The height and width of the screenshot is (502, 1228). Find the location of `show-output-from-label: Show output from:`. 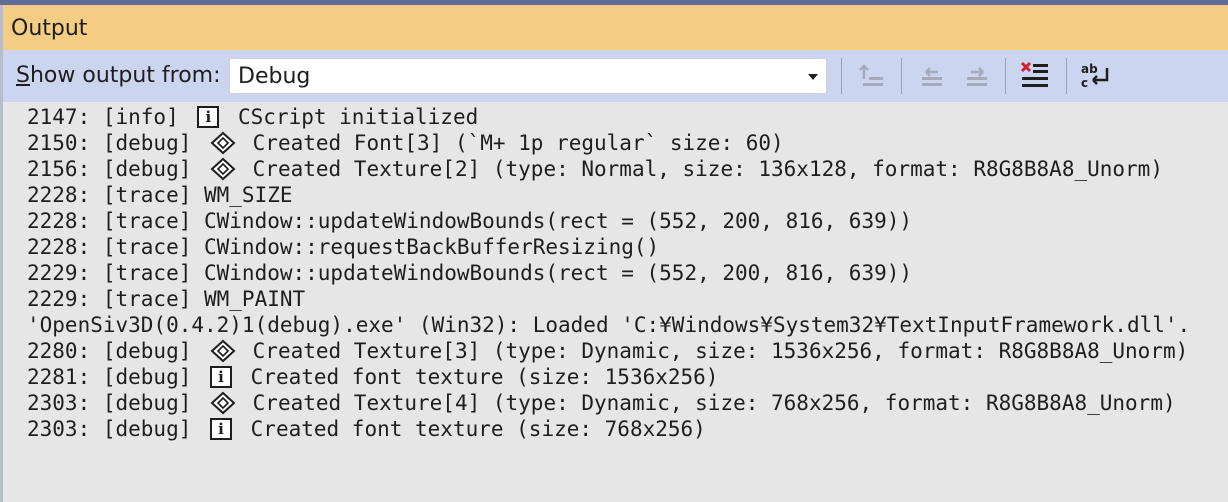

show-output-from-label: Show output from: is located at coordinates (118, 76).